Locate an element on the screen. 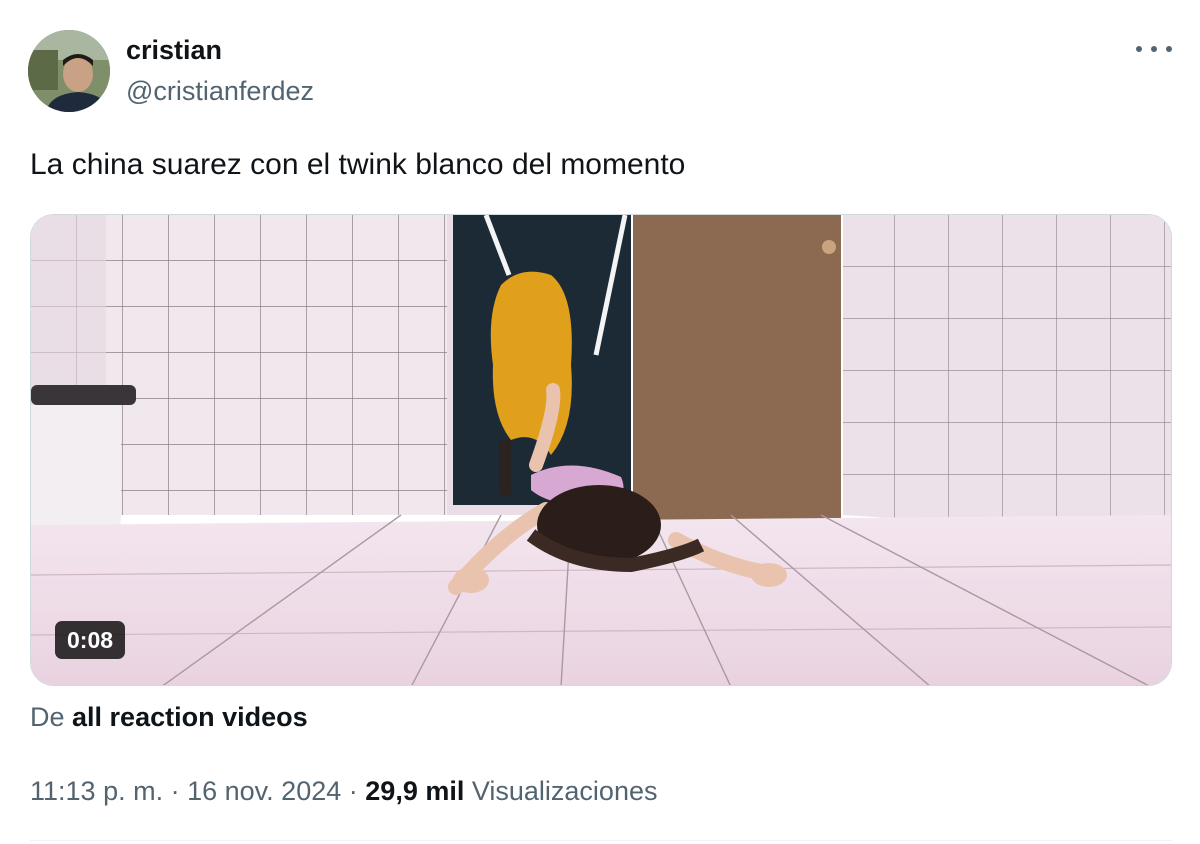  more-horizontal-icon is located at coordinates (1154, 49).